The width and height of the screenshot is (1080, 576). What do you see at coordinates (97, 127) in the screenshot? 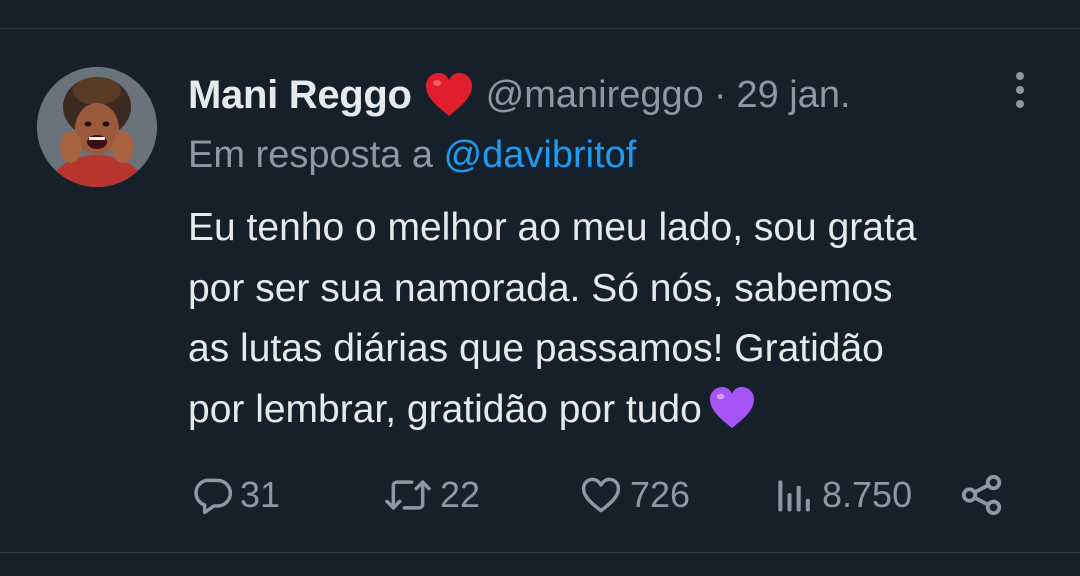
I see `avatar` at bounding box center [97, 127].